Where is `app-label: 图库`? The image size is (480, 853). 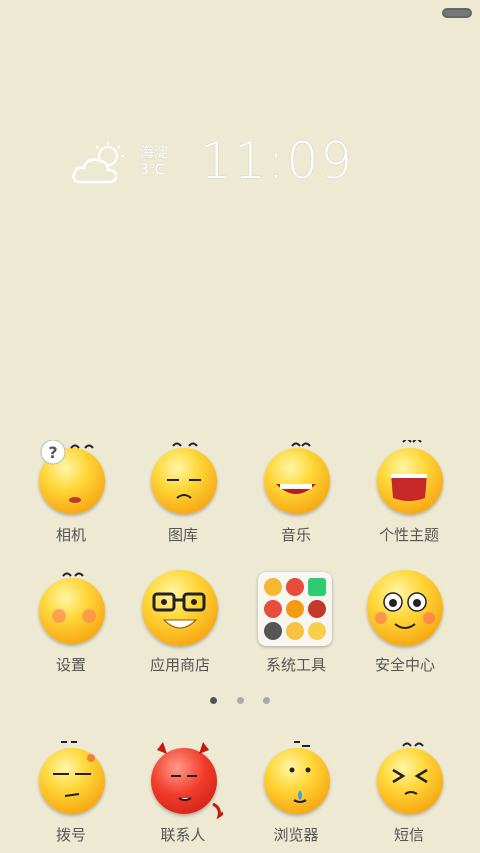 app-label: 图库 is located at coordinates (182, 535).